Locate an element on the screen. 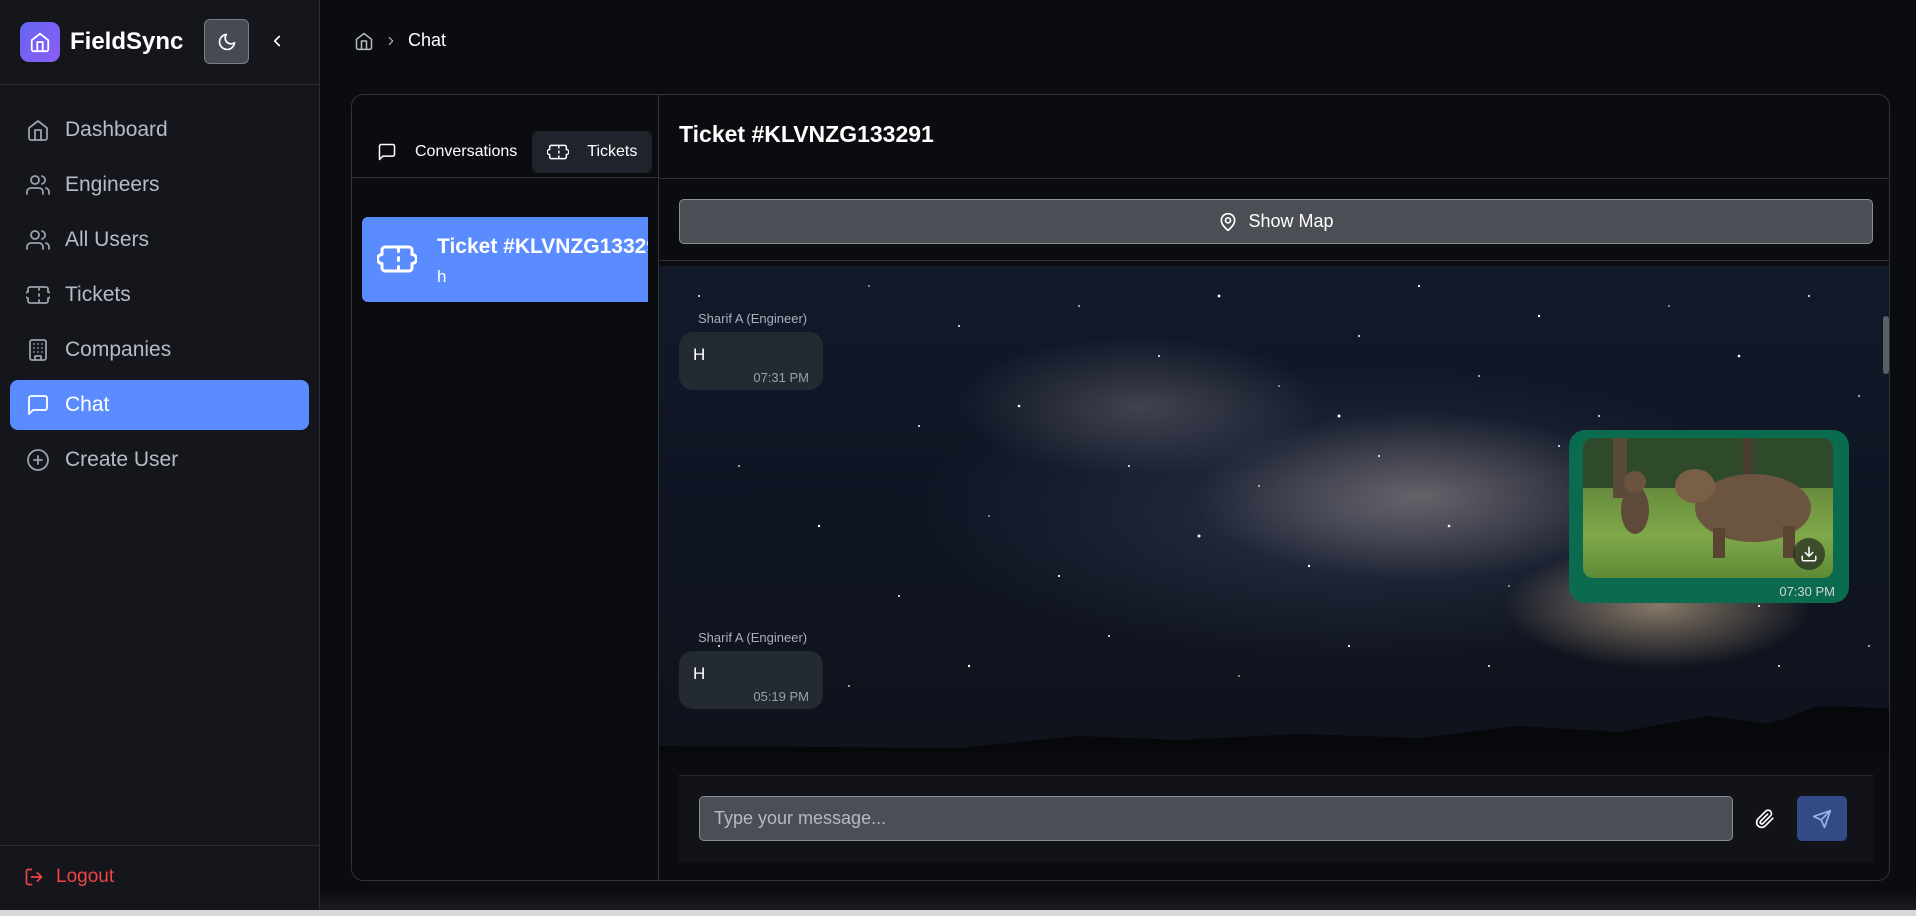  list-item-preview: h is located at coordinates (442, 276).